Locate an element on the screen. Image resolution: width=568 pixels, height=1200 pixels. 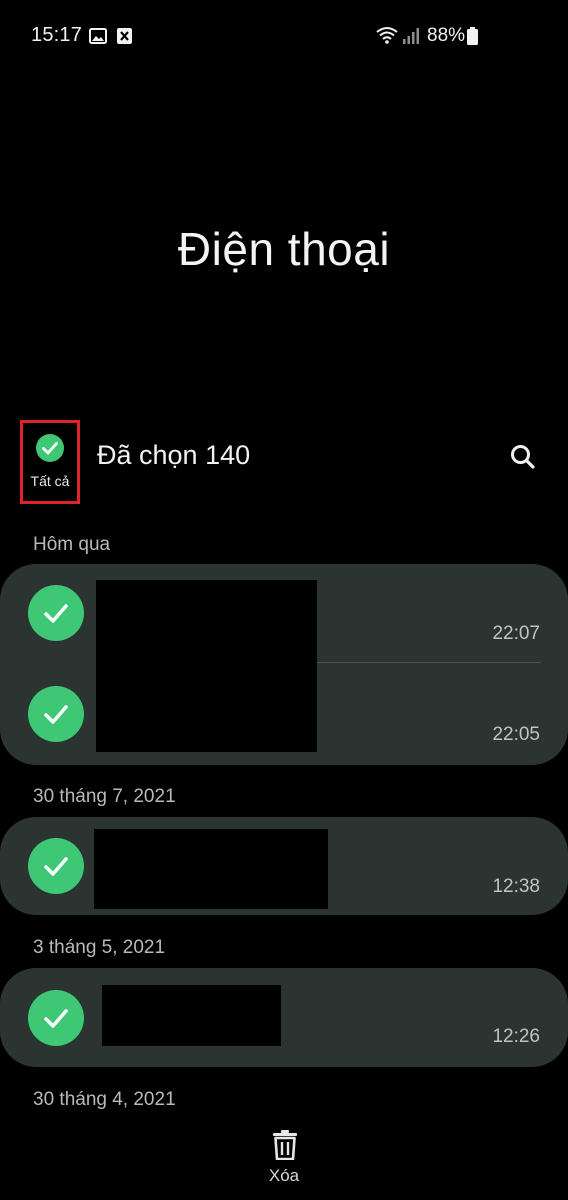
call-time: 22:05 is located at coordinates (516, 734).